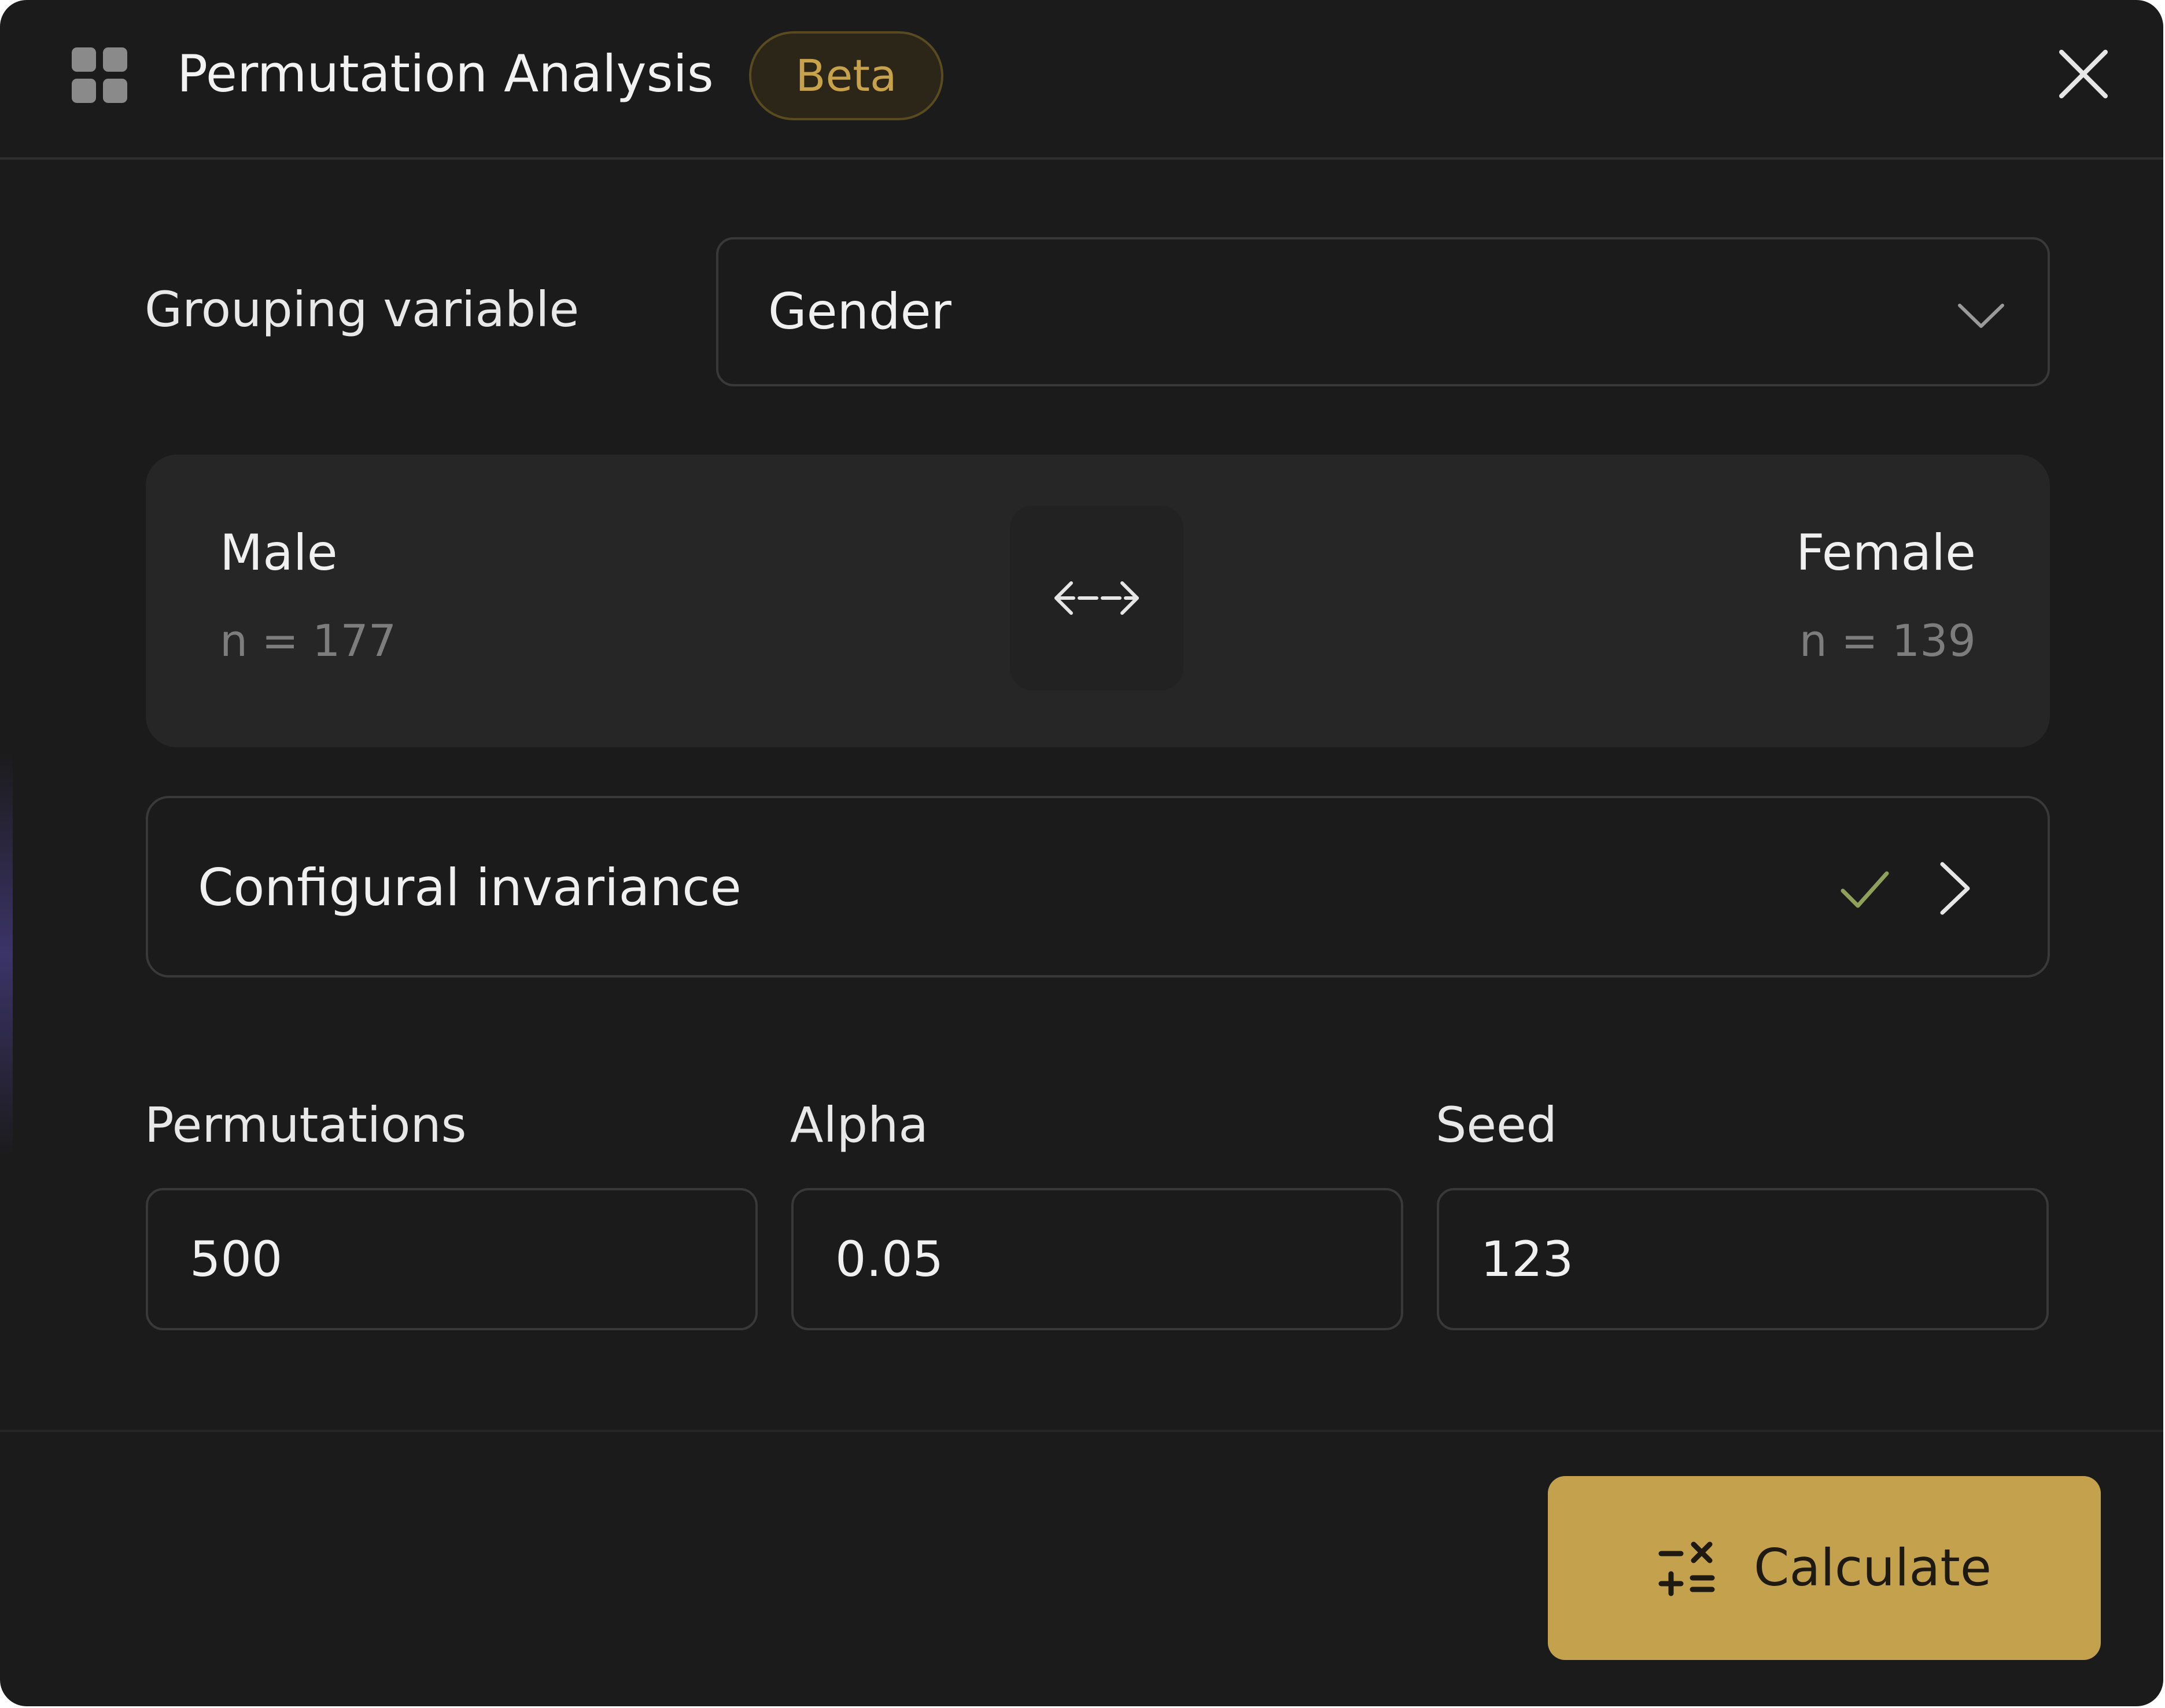  I want to click on swap-groups-button, so click(1096, 598).